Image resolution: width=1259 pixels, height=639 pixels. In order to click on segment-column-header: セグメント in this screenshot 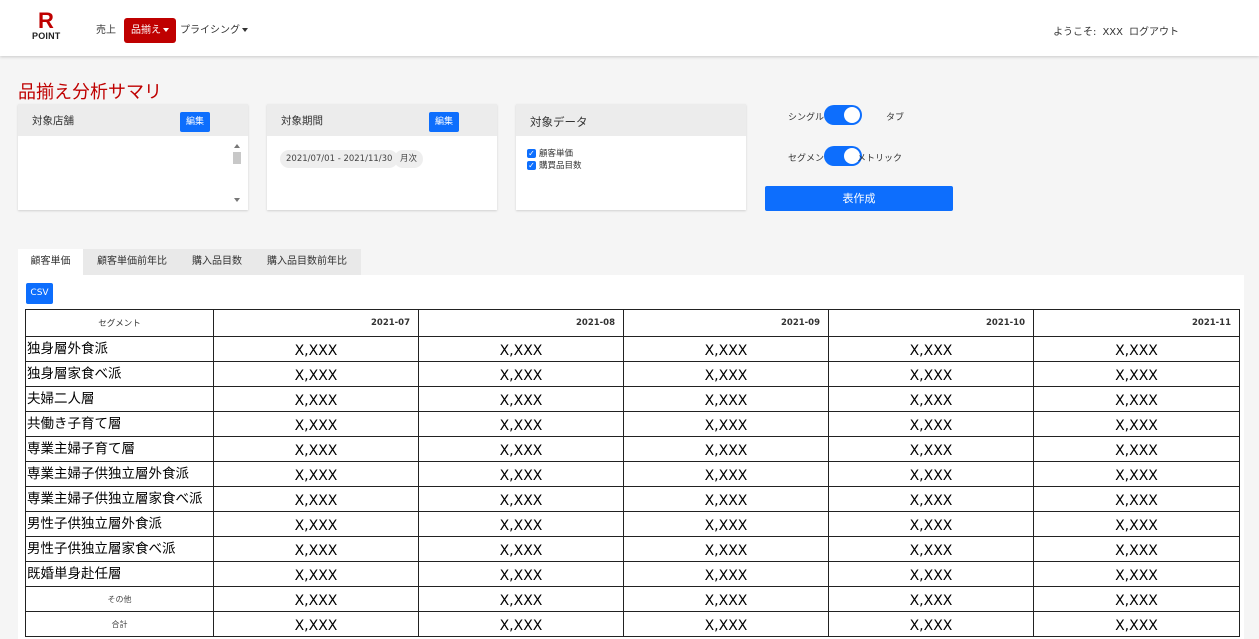, I will do `click(119, 323)`.